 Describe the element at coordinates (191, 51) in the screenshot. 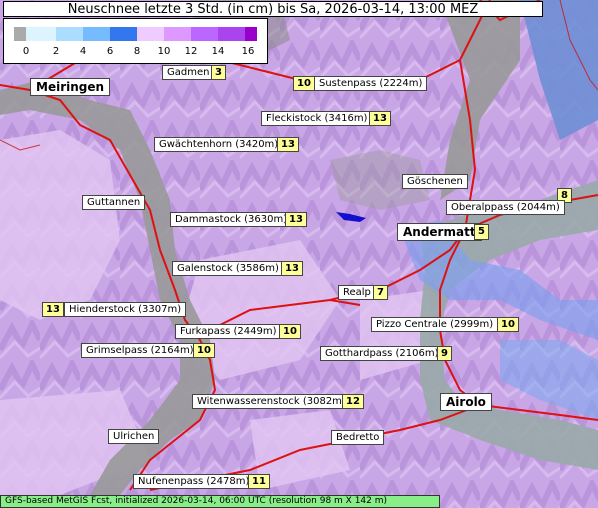

I see `legend-tick-12: 12` at that location.